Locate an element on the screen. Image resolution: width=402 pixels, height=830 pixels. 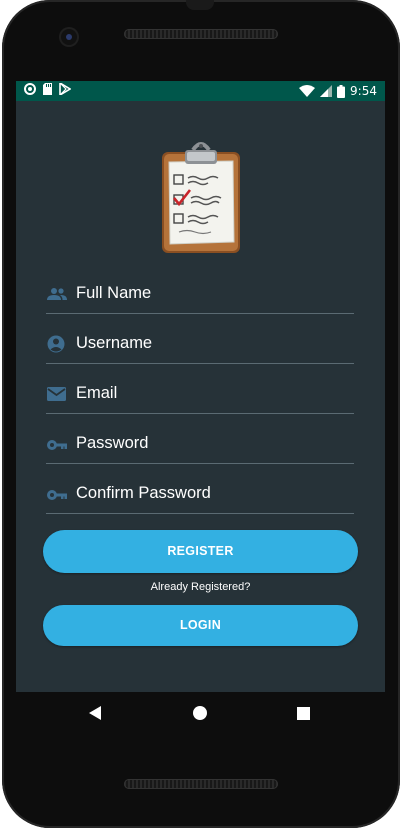
password-field is located at coordinates (200, 444).